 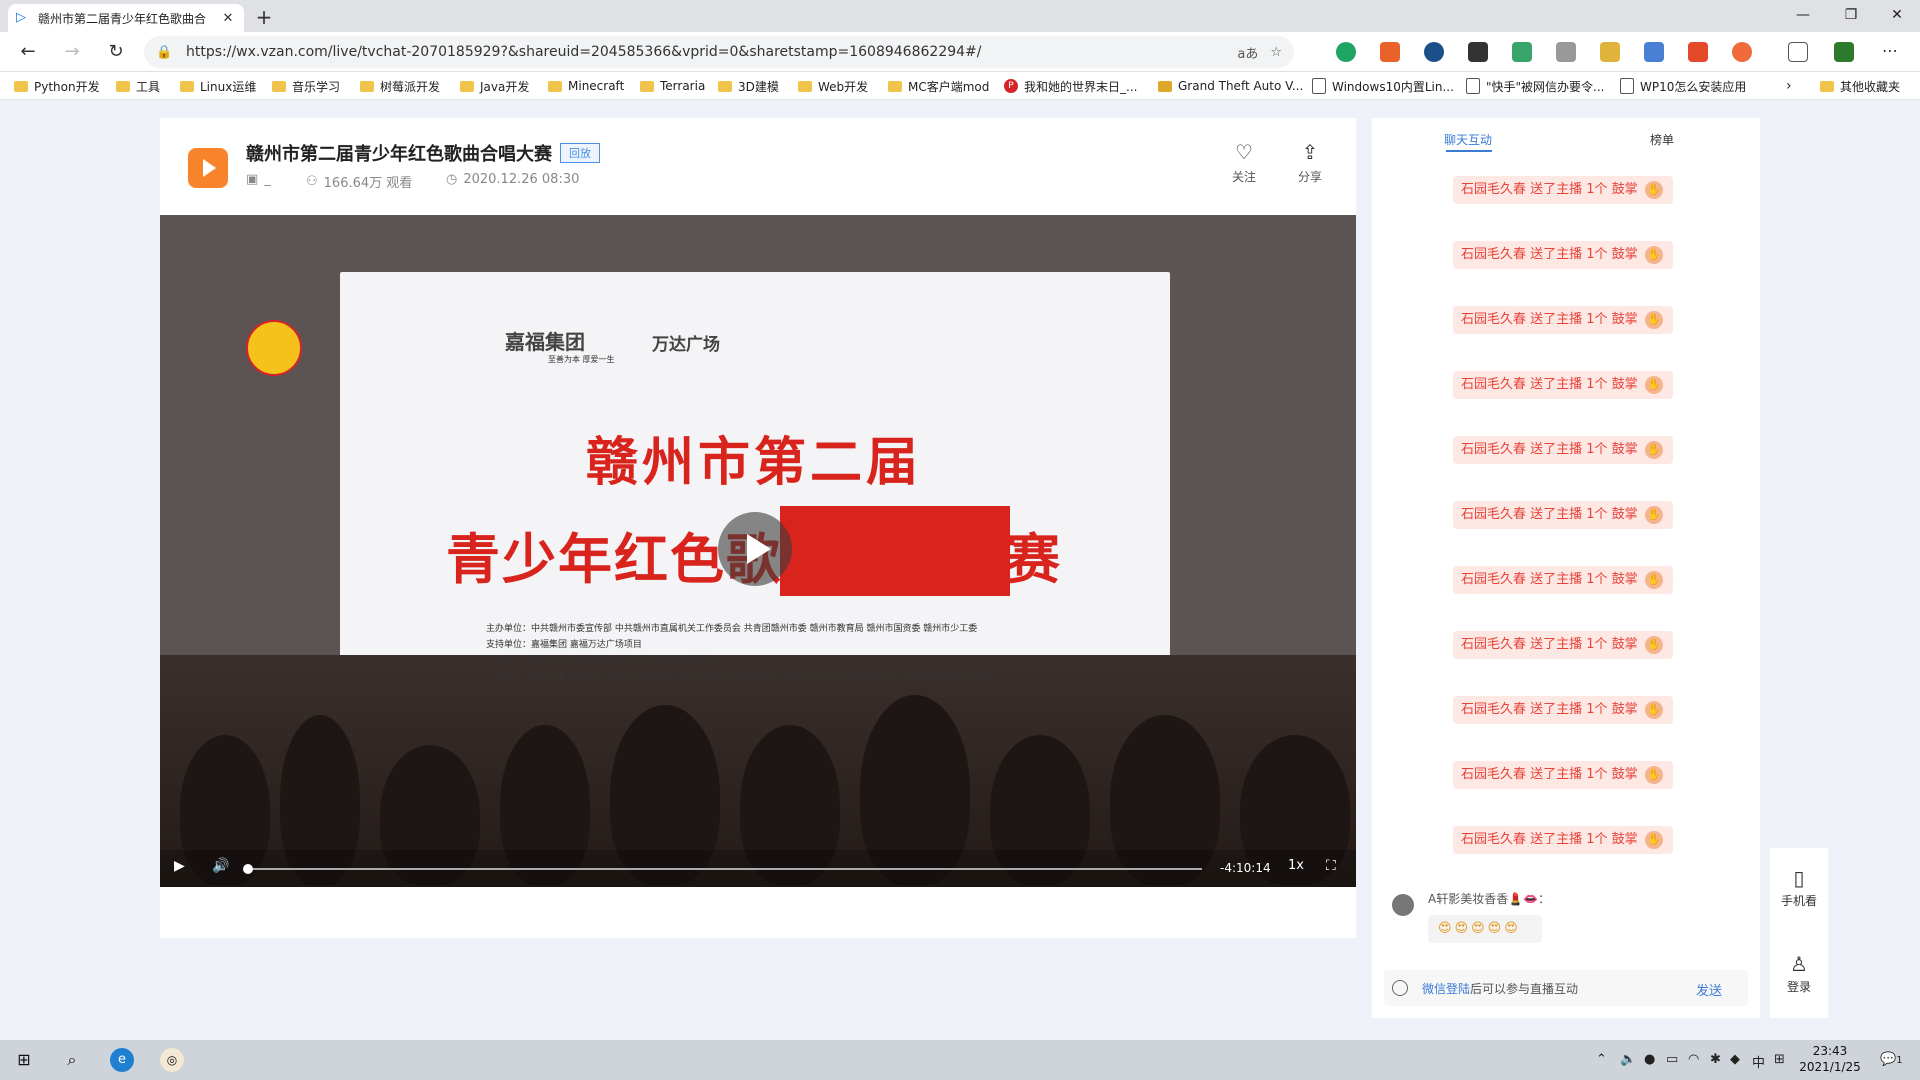 What do you see at coordinates (172, 1060) in the screenshot?
I see `pinned-app-icon: ◎` at bounding box center [172, 1060].